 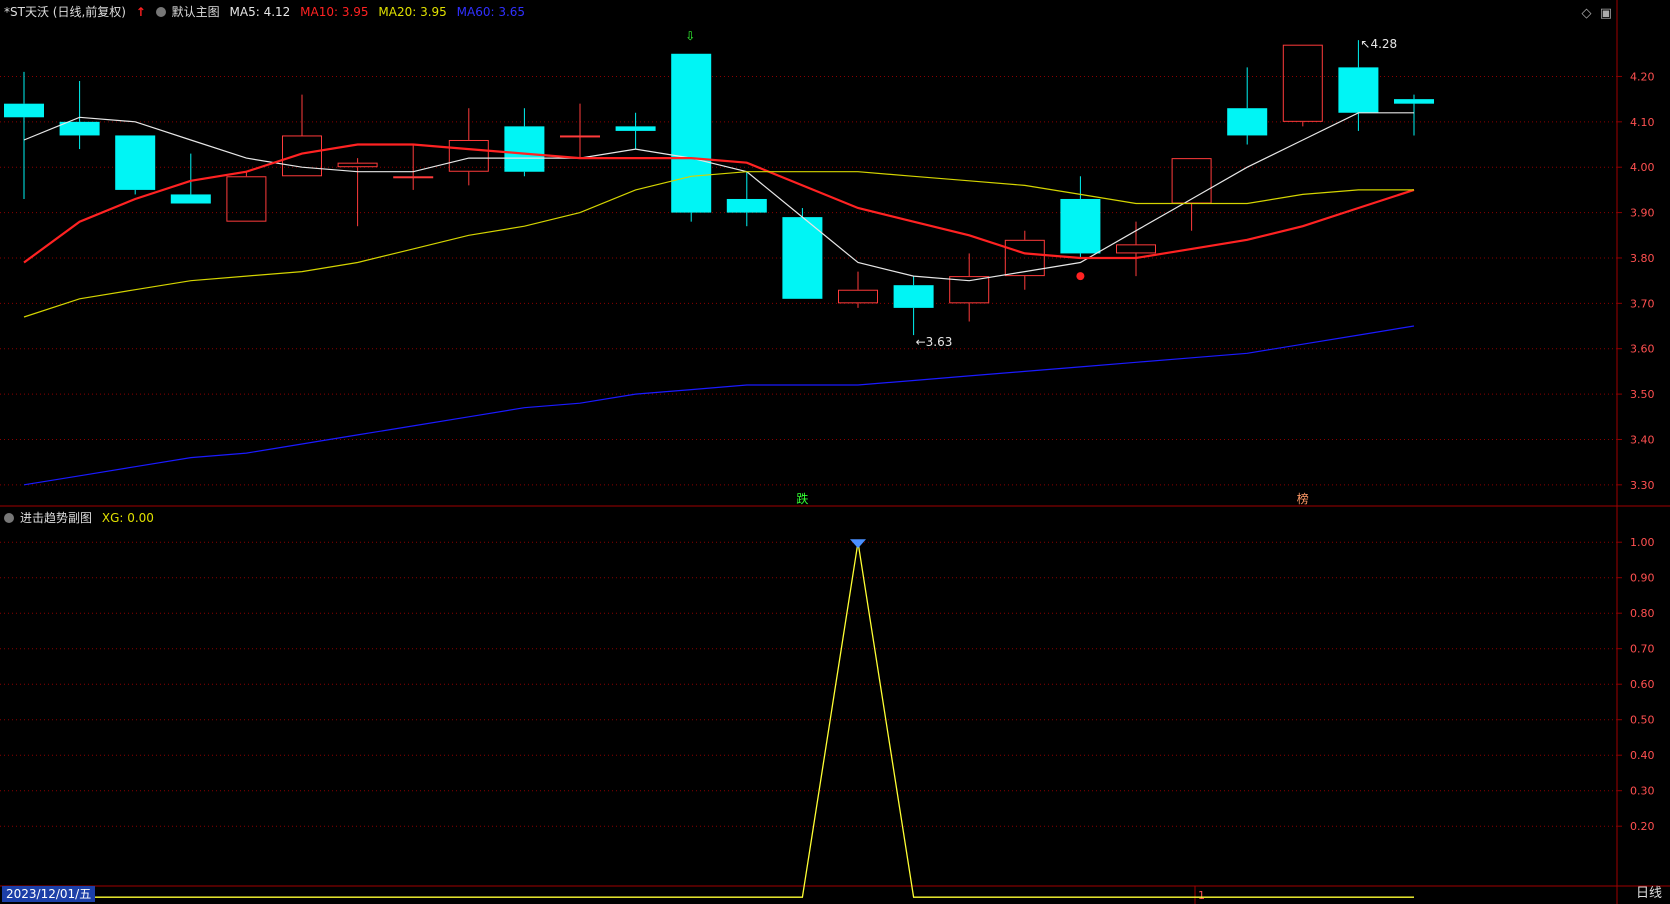 I want to click on y-tick-label: 3.70, so click(x=1642, y=303).